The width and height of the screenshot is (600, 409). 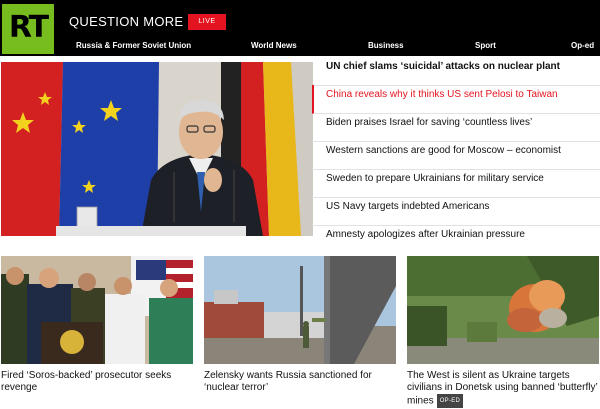 I want to click on nav-op-ed: Op-ed, so click(x=582, y=45).